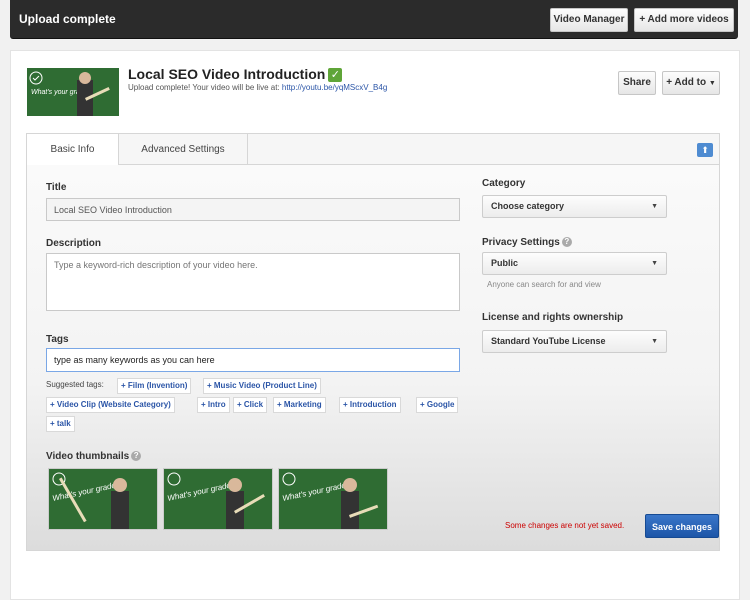 This screenshot has height=600, width=750. Describe the element at coordinates (544, 284) in the screenshot. I see `privacy-hint: Anyone can search for and view` at that location.